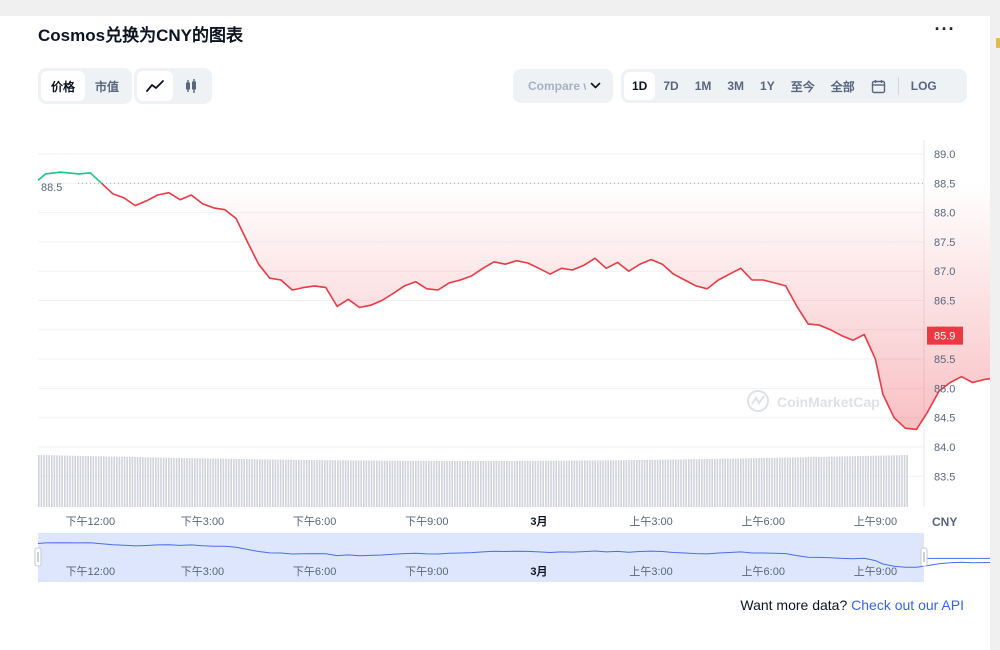 The height and width of the screenshot is (650, 1000). What do you see at coordinates (944, 477) in the screenshot?
I see `y-tick-label: 83.5` at bounding box center [944, 477].